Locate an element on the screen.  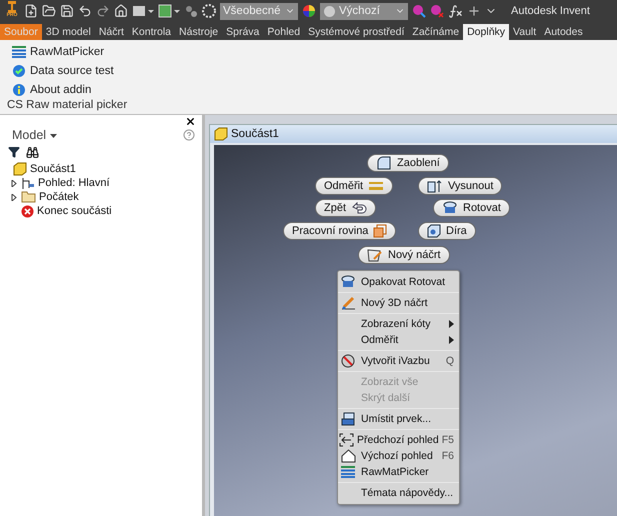
menu-item: Předchozí pohled F5 is located at coordinates (398, 440).